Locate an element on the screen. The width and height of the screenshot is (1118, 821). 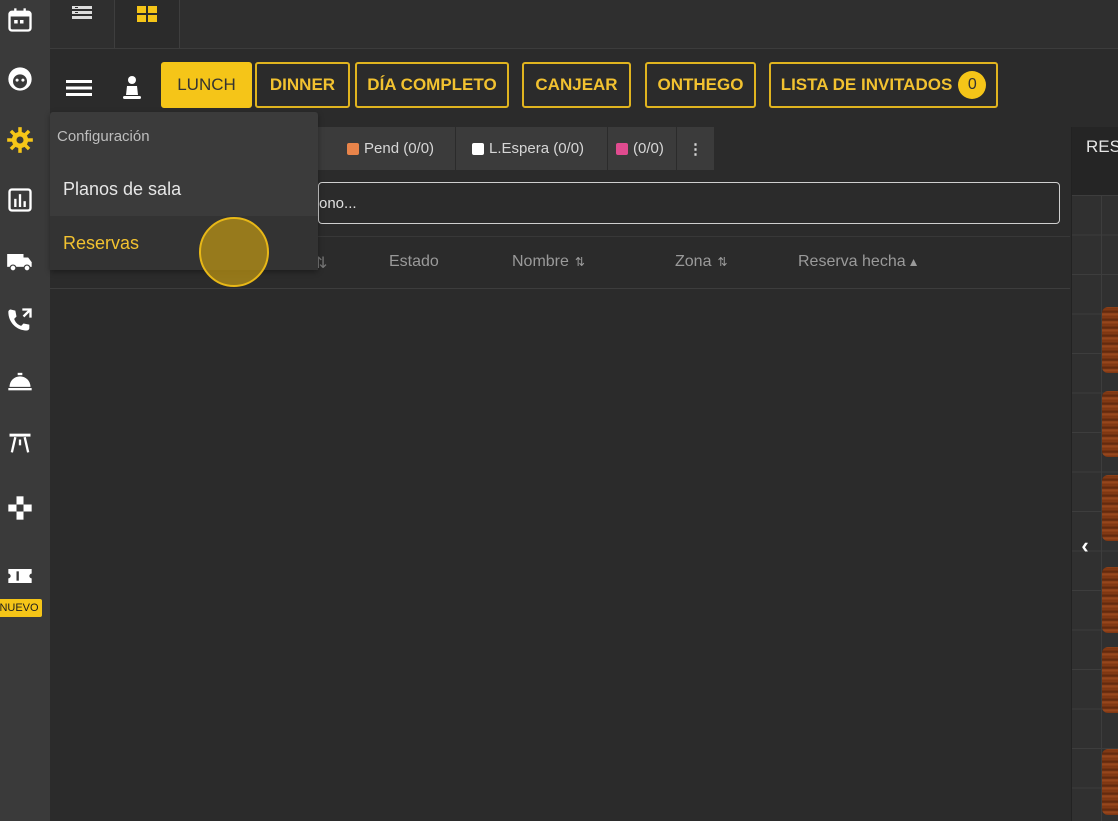
table-icon is located at coordinates (20, 443).